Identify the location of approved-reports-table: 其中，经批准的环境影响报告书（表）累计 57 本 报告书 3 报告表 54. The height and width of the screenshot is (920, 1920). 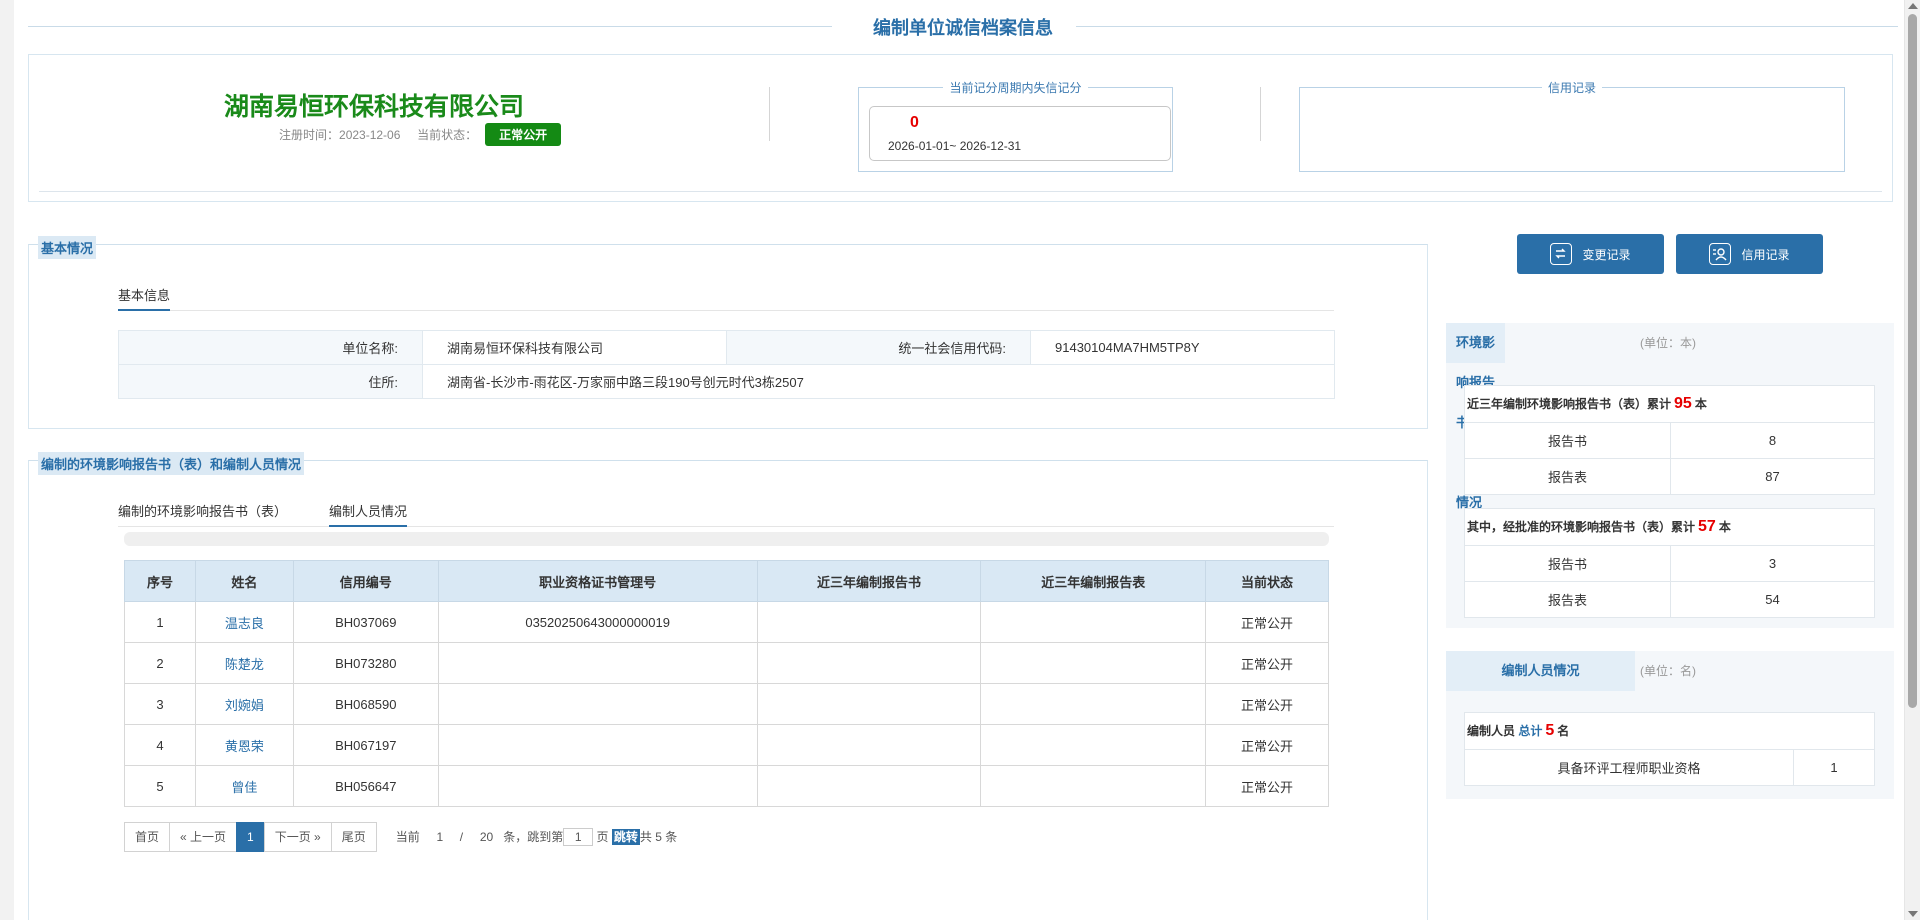
(1669, 563).